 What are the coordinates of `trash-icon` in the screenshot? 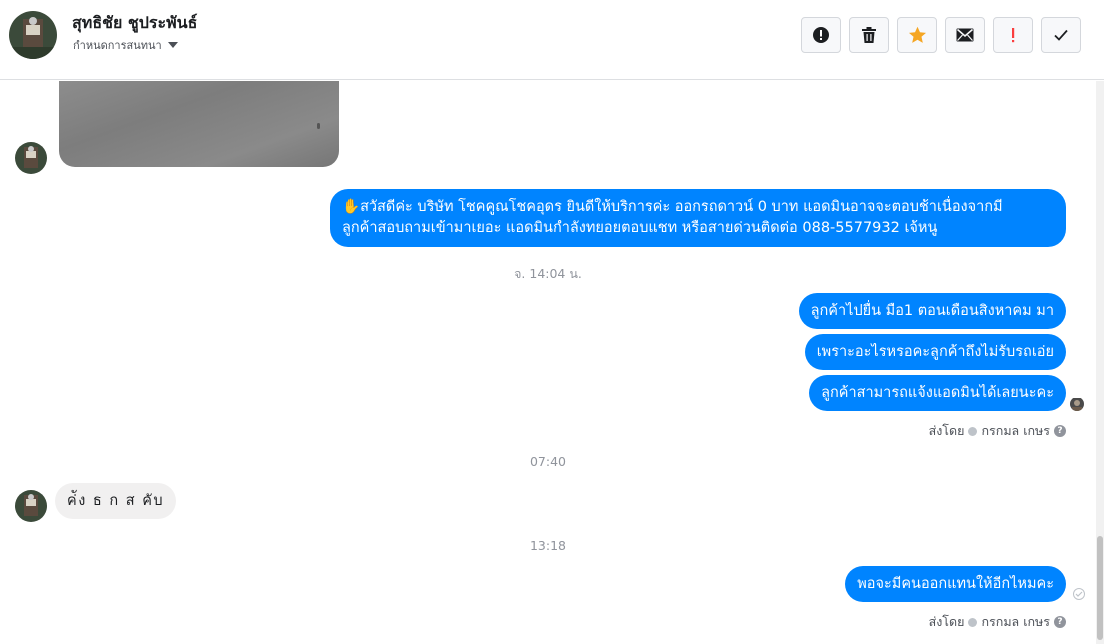 It's located at (869, 35).